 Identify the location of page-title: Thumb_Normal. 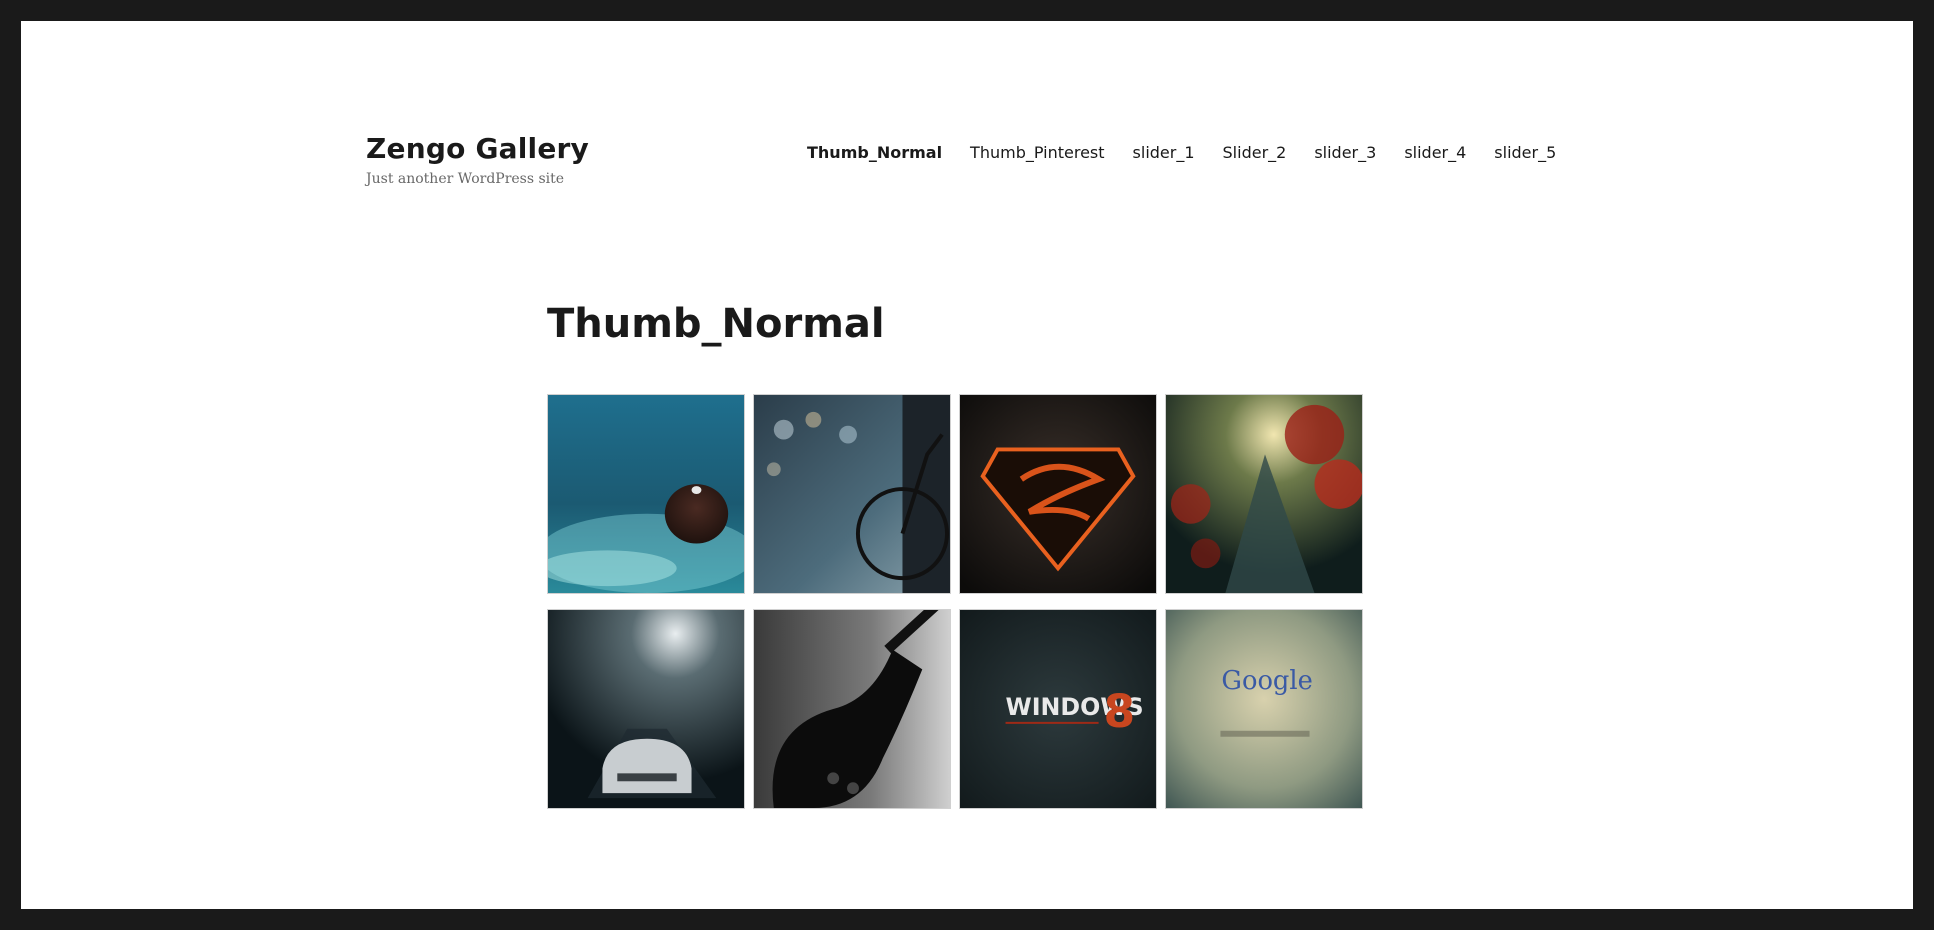
(716, 324).